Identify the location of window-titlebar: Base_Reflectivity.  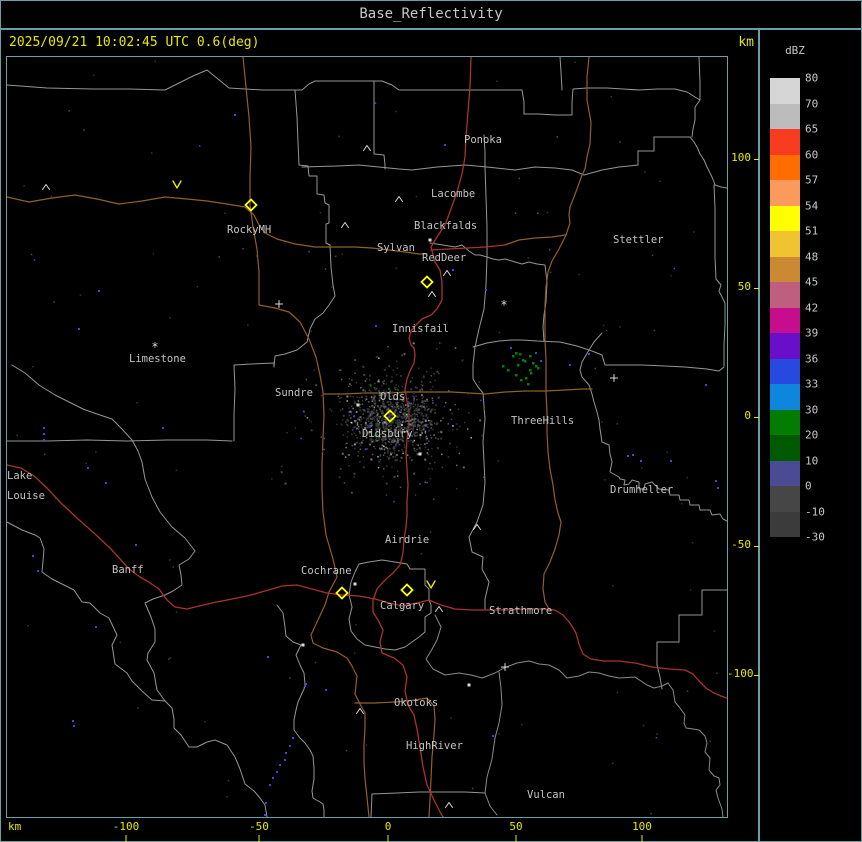
(431, 14).